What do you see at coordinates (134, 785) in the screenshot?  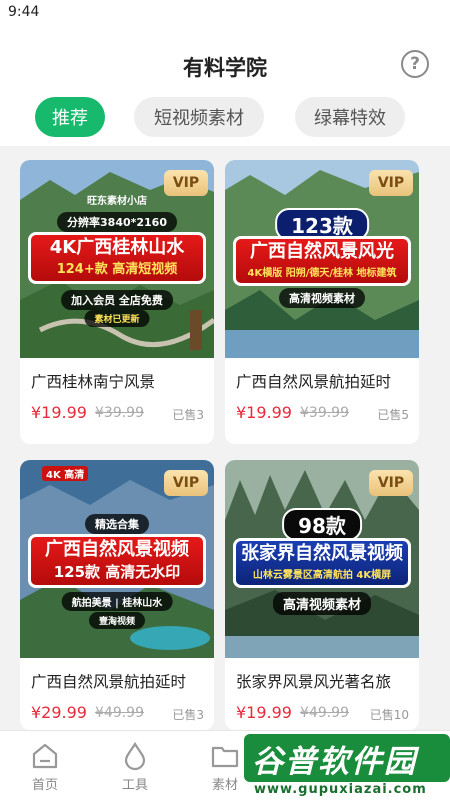 I see `nav-tools-label: 工具` at bounding box center [134, 785].